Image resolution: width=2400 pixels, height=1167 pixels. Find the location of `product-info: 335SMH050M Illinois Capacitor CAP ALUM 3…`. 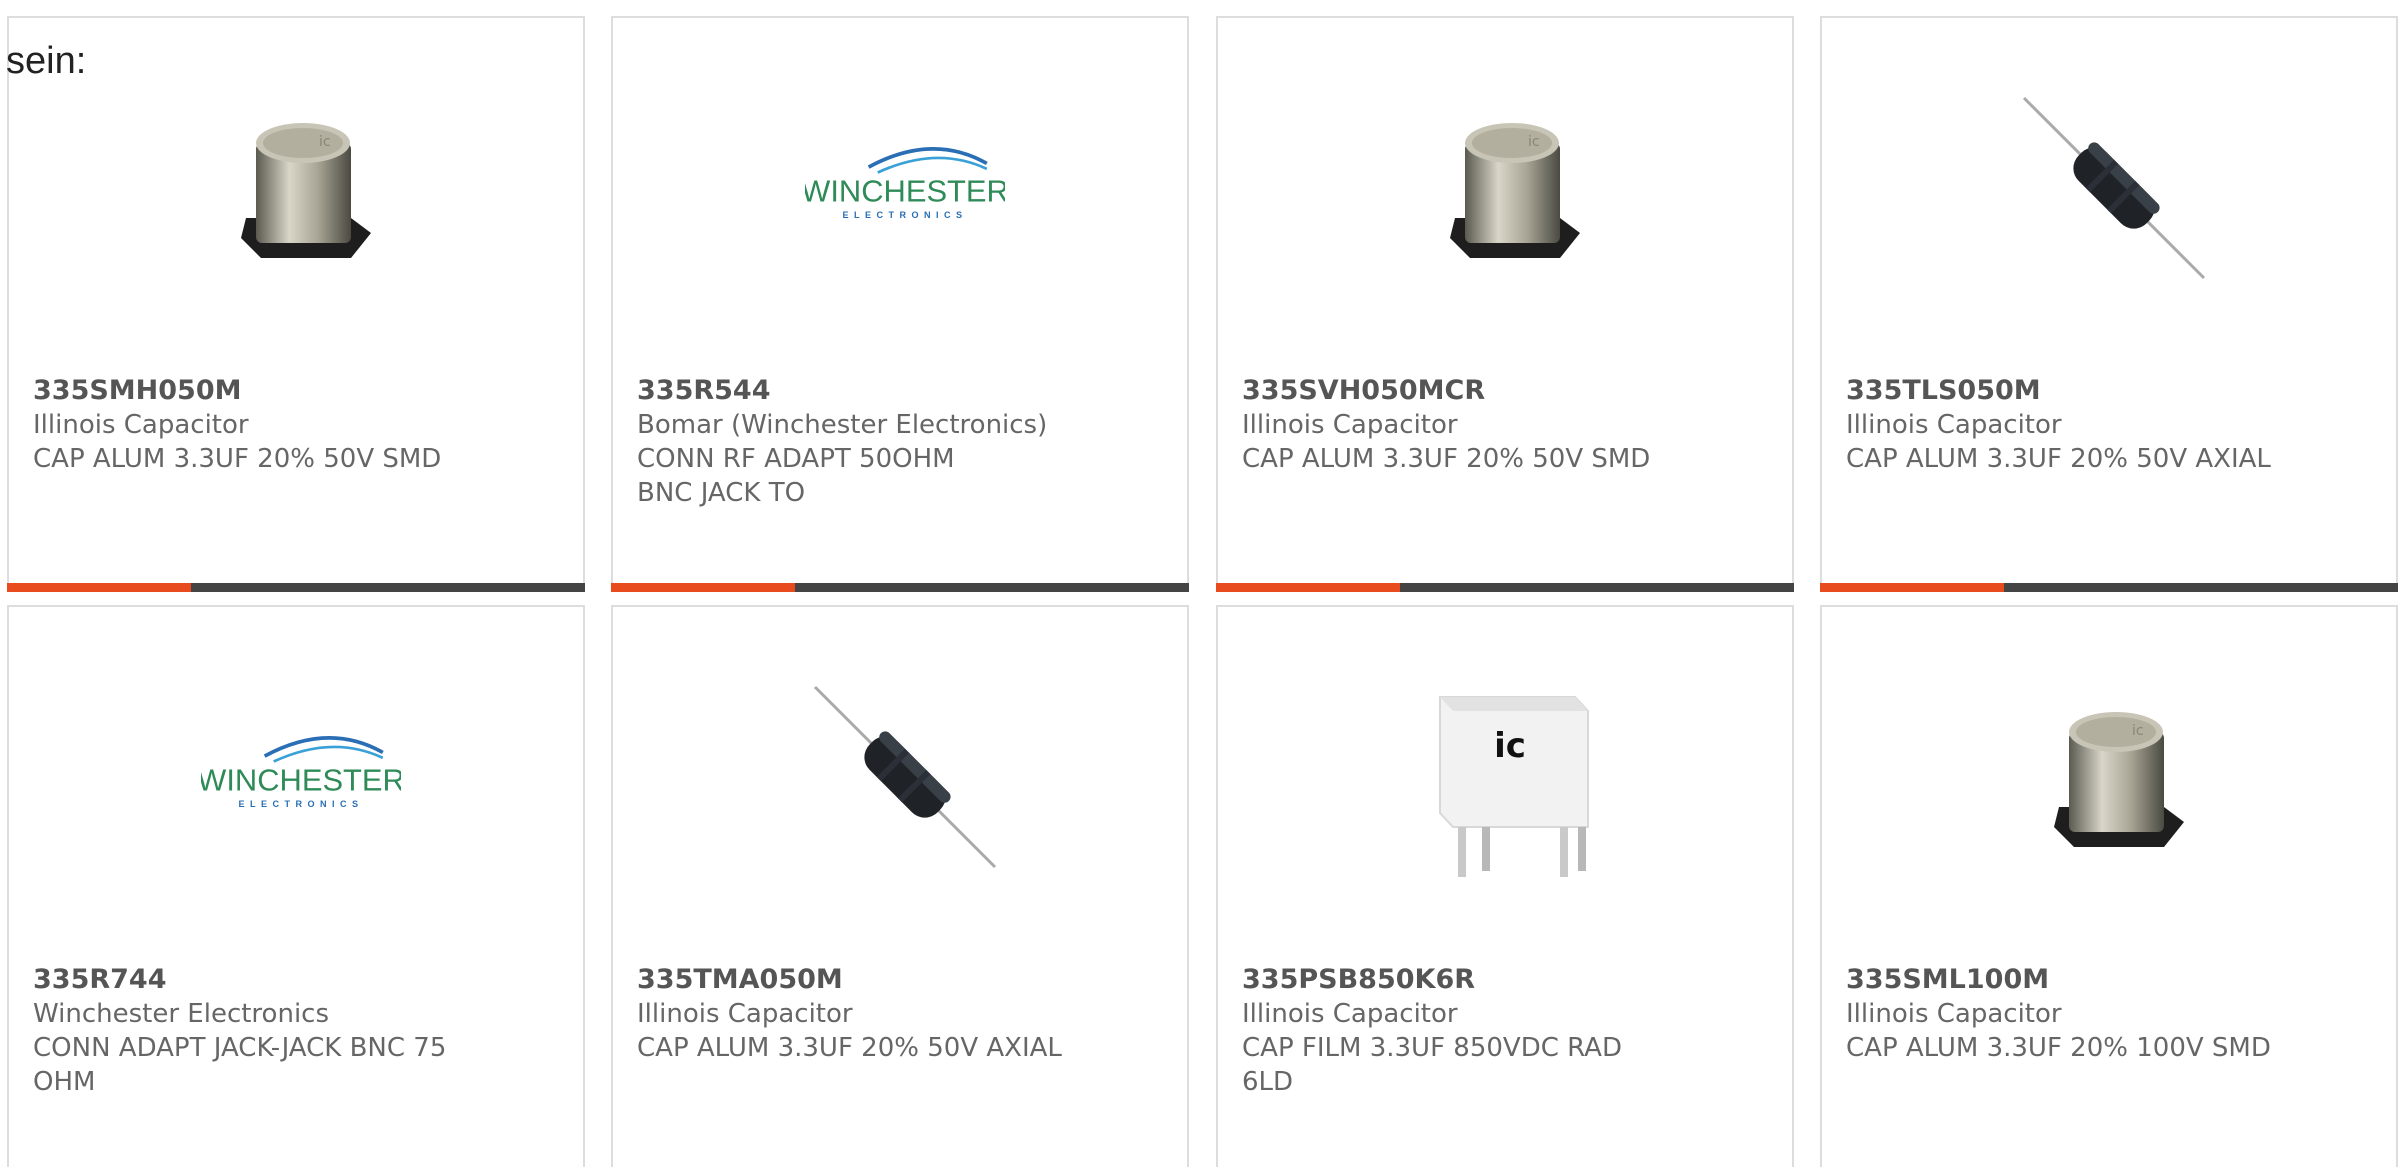

product-info: 335SMH050M Illinois Capacitor CAP ALUM 3… is located at coordinates (253, 425).